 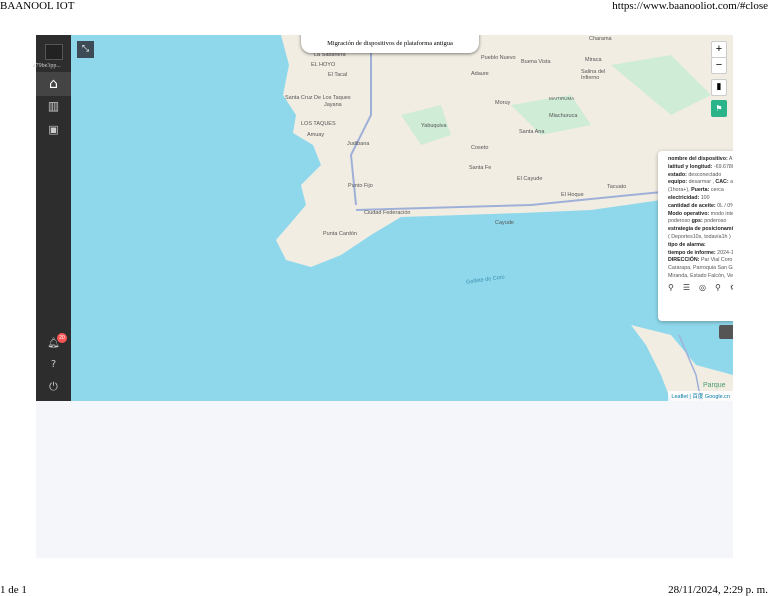 I want to click on popup-row: Cararapa, Parroquia San Gabriel, Mu, so click(x=700, y=269).